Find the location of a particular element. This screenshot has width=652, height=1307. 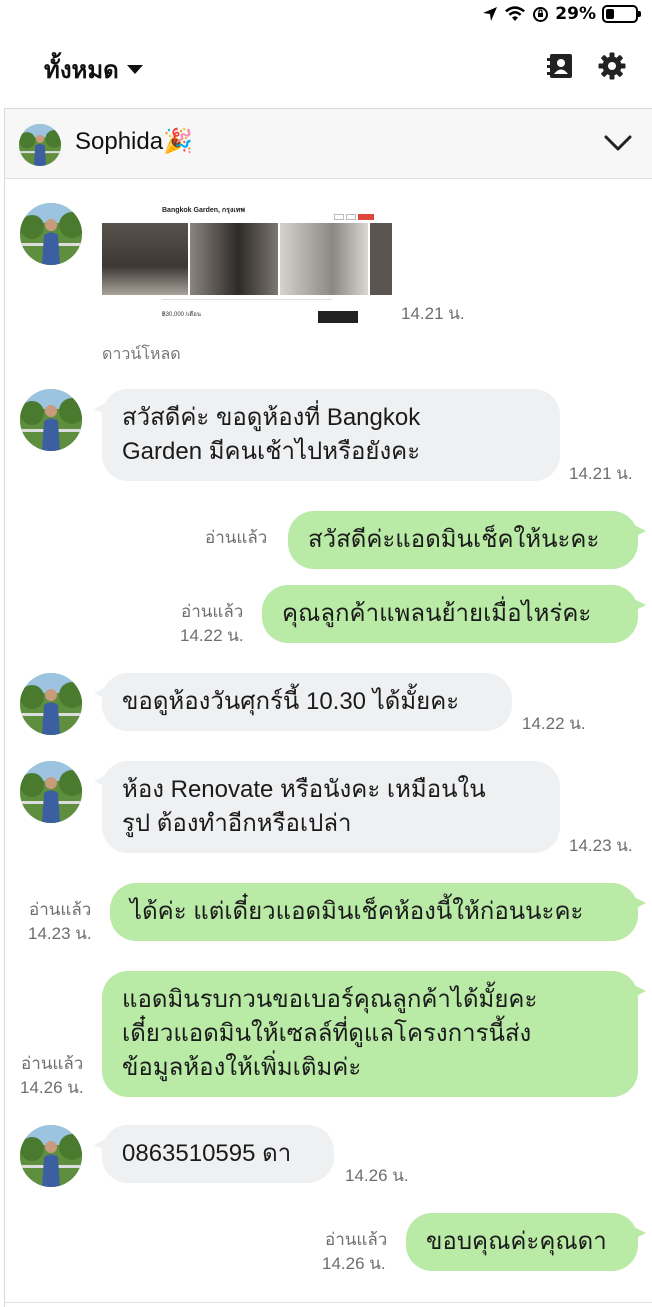

heart-icon is located at coordinates (351, 217).